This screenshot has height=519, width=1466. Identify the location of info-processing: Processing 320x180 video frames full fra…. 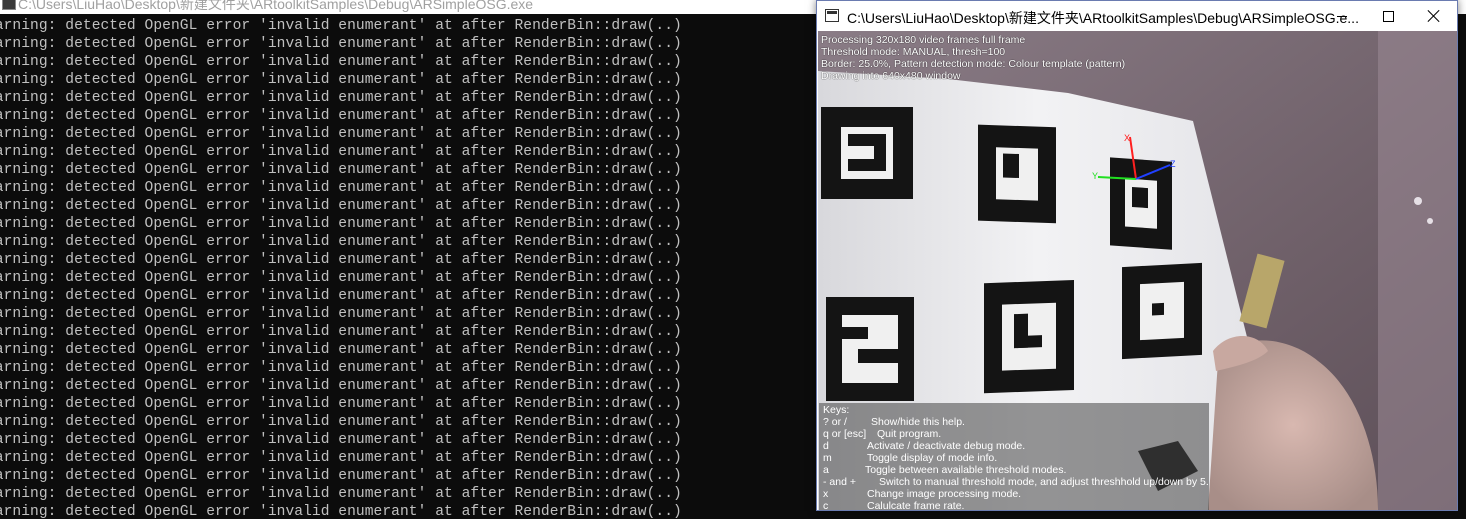
(923, 40).